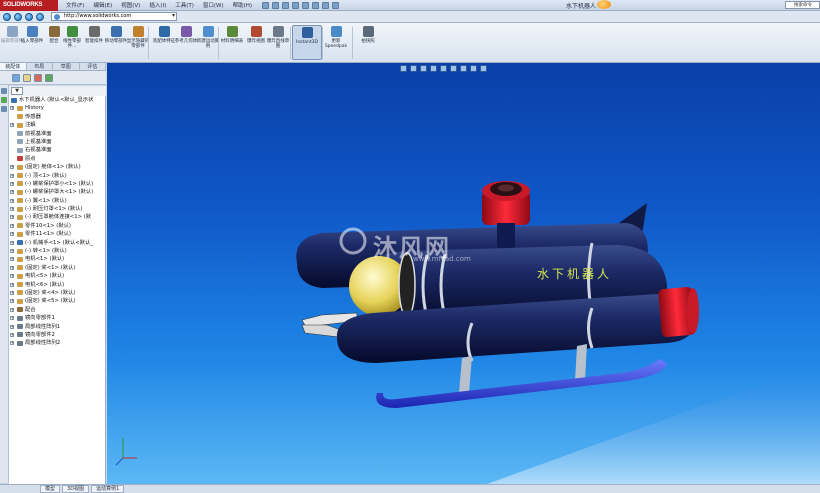  What do you see at coordinates (57, 293) in the screenshot?
I see `tree-item: + (固定) 桨<4> (默认)` at bounding box center [57, 293].